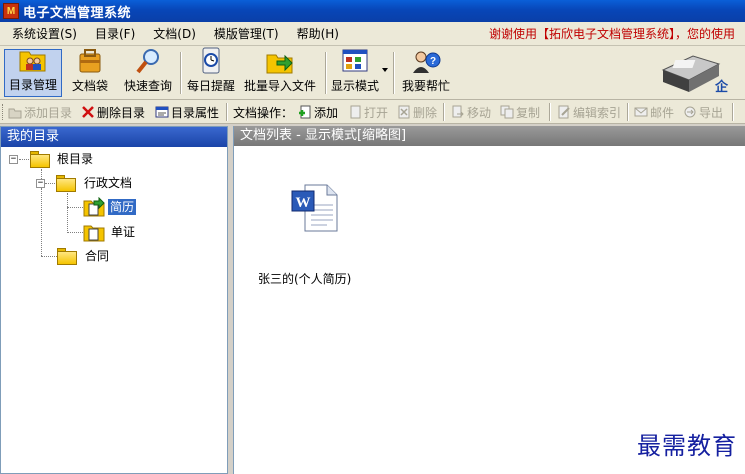 The height and width of the screenshot is (474, 745). What do you see at coordinates (316, 208) in the screenshot?
I see `word-document-icon: W` at bounding box center [316, 208].